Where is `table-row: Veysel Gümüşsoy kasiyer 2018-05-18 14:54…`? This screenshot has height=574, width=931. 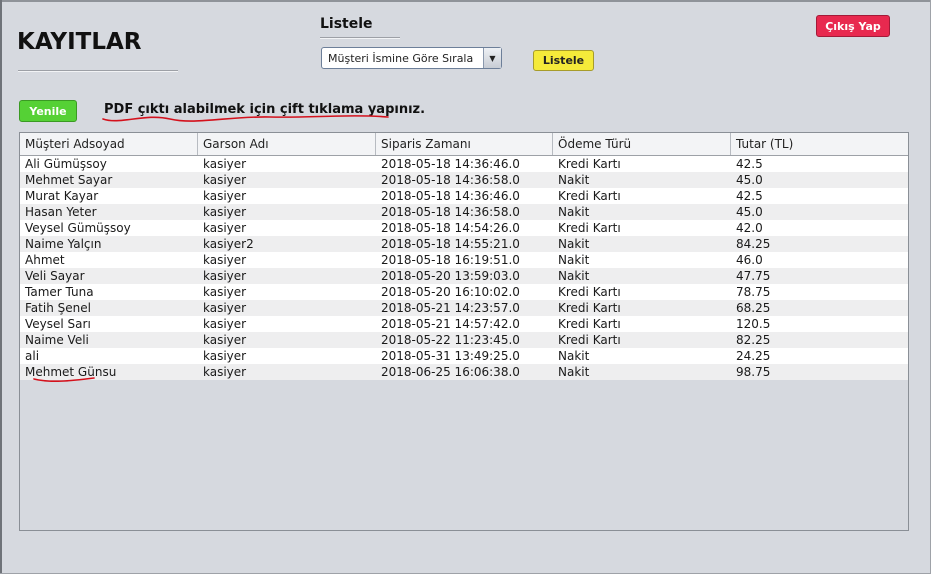
table-row: Veysel Gümüşsoy kasiyer 2018-05-18 14:54… is located at coordinates (464, 228).